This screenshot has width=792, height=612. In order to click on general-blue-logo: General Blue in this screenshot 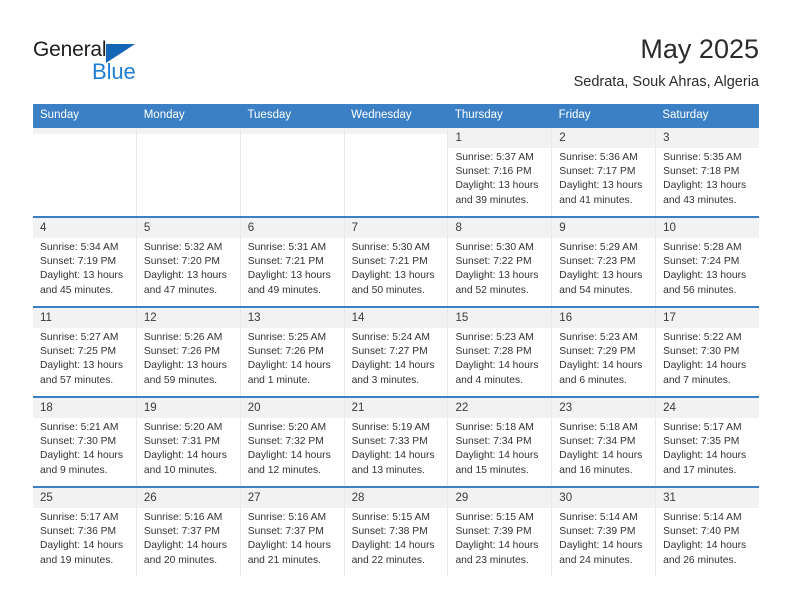, I will do `click(143, 64)`.